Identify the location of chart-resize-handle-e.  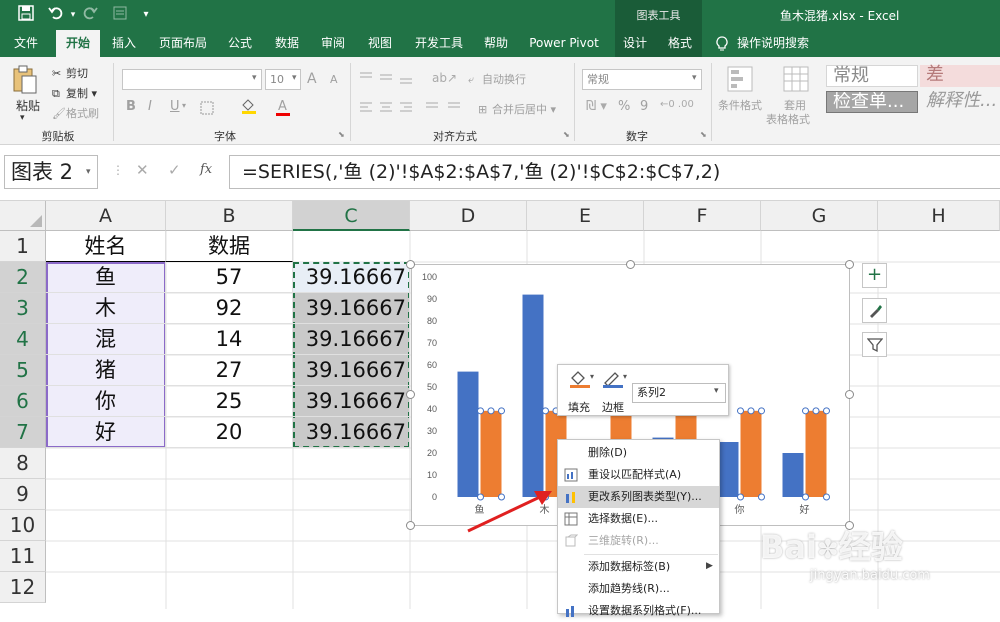
(849, 394).